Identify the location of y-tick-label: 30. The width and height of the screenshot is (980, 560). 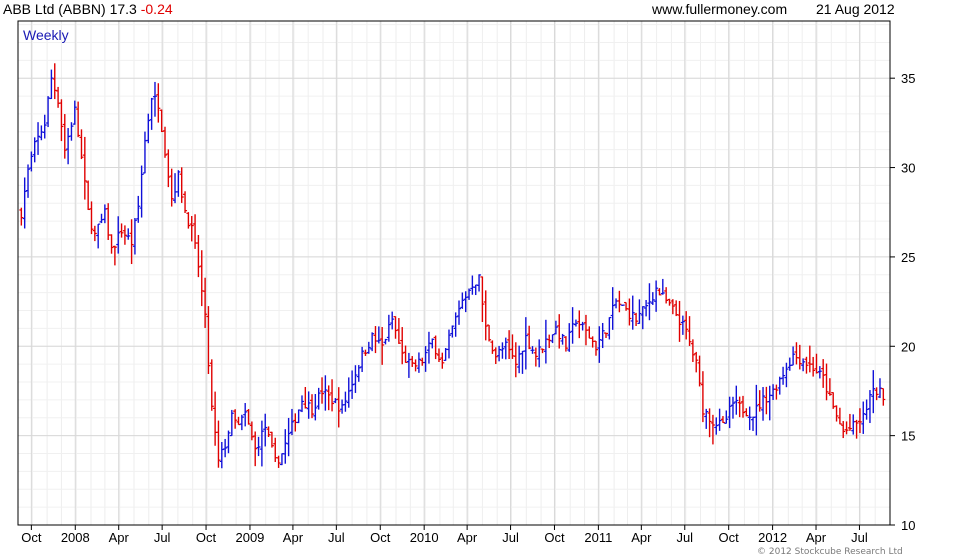
(908, 168).